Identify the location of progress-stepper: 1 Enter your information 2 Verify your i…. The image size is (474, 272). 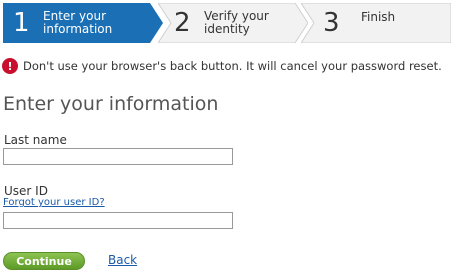
(227, 23).